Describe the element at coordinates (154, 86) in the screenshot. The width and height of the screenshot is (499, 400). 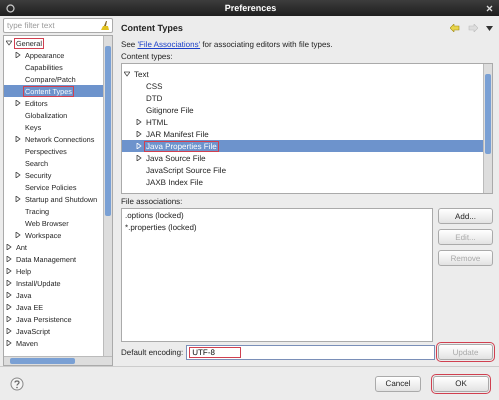
I see `tree-item-label: CSS` at that location.